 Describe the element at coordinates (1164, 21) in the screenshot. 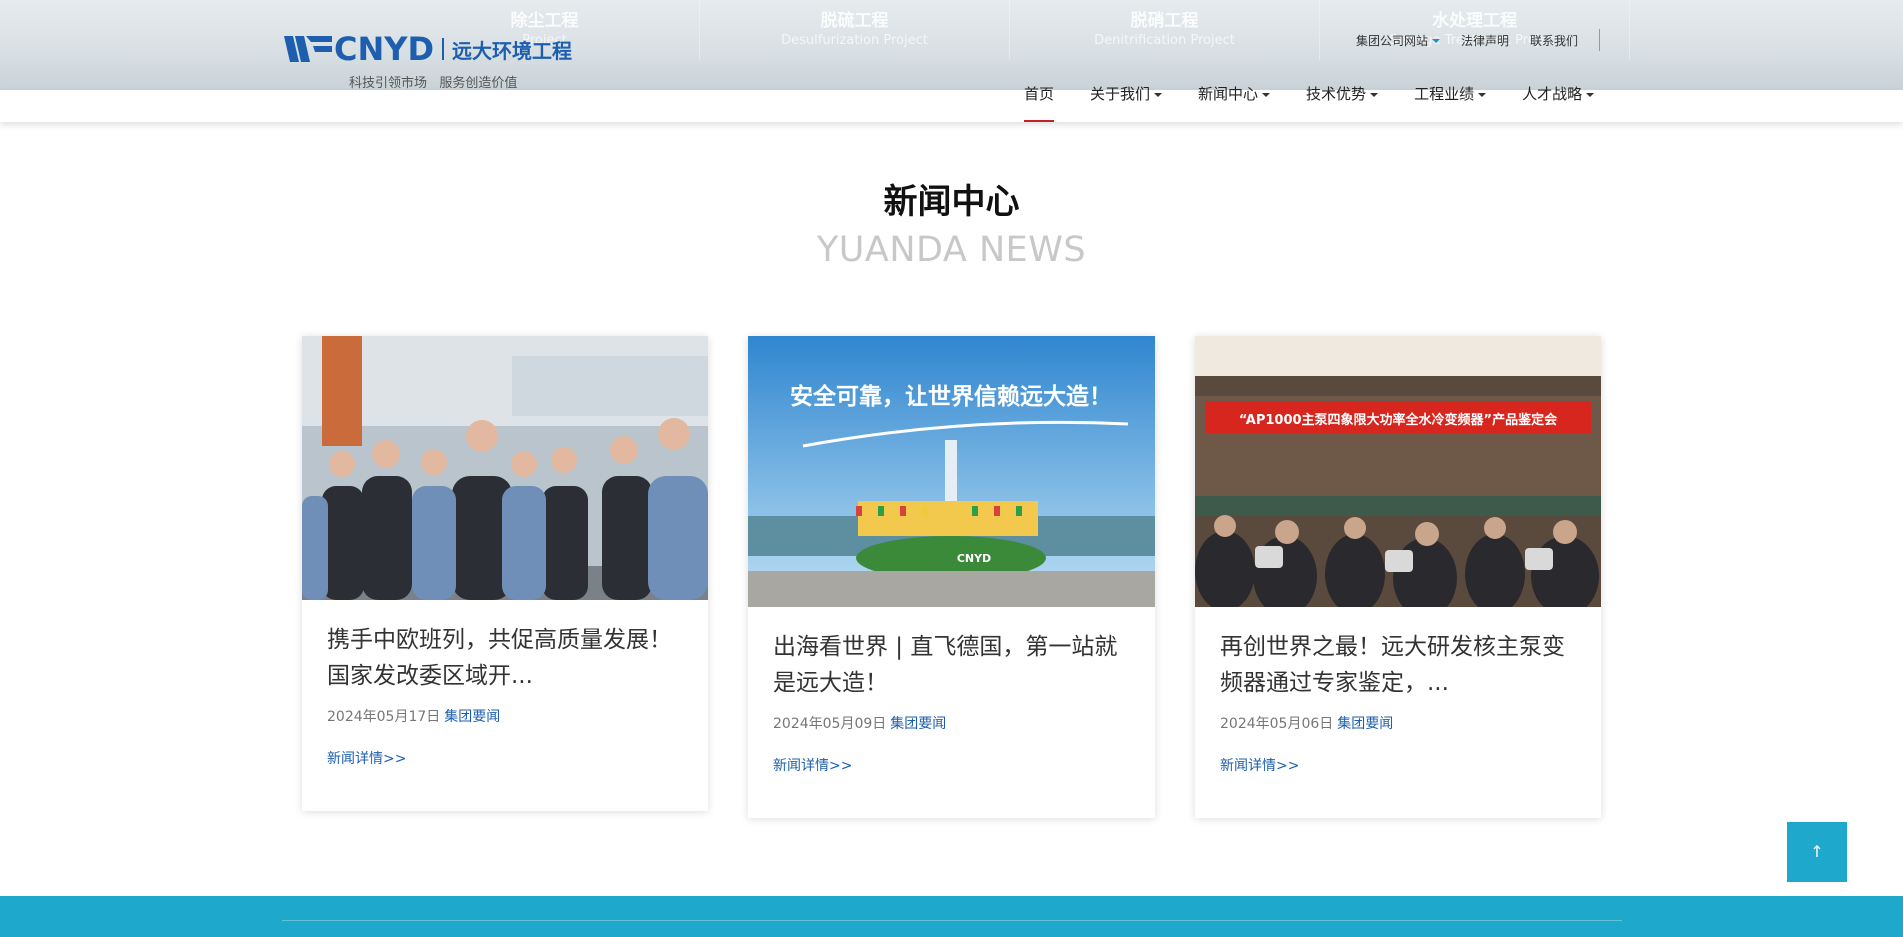

I see `banner-tile-title: 脱硝工程` at that location.